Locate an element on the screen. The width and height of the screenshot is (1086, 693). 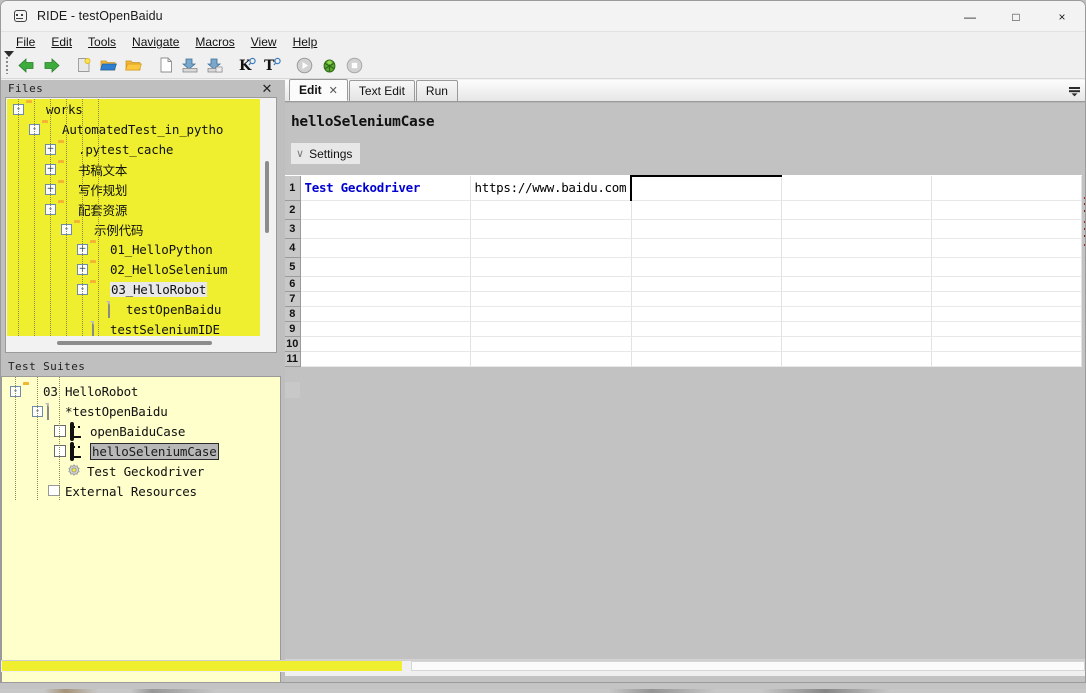
grid-row-header: 8 is located at coordinates (293, 314).